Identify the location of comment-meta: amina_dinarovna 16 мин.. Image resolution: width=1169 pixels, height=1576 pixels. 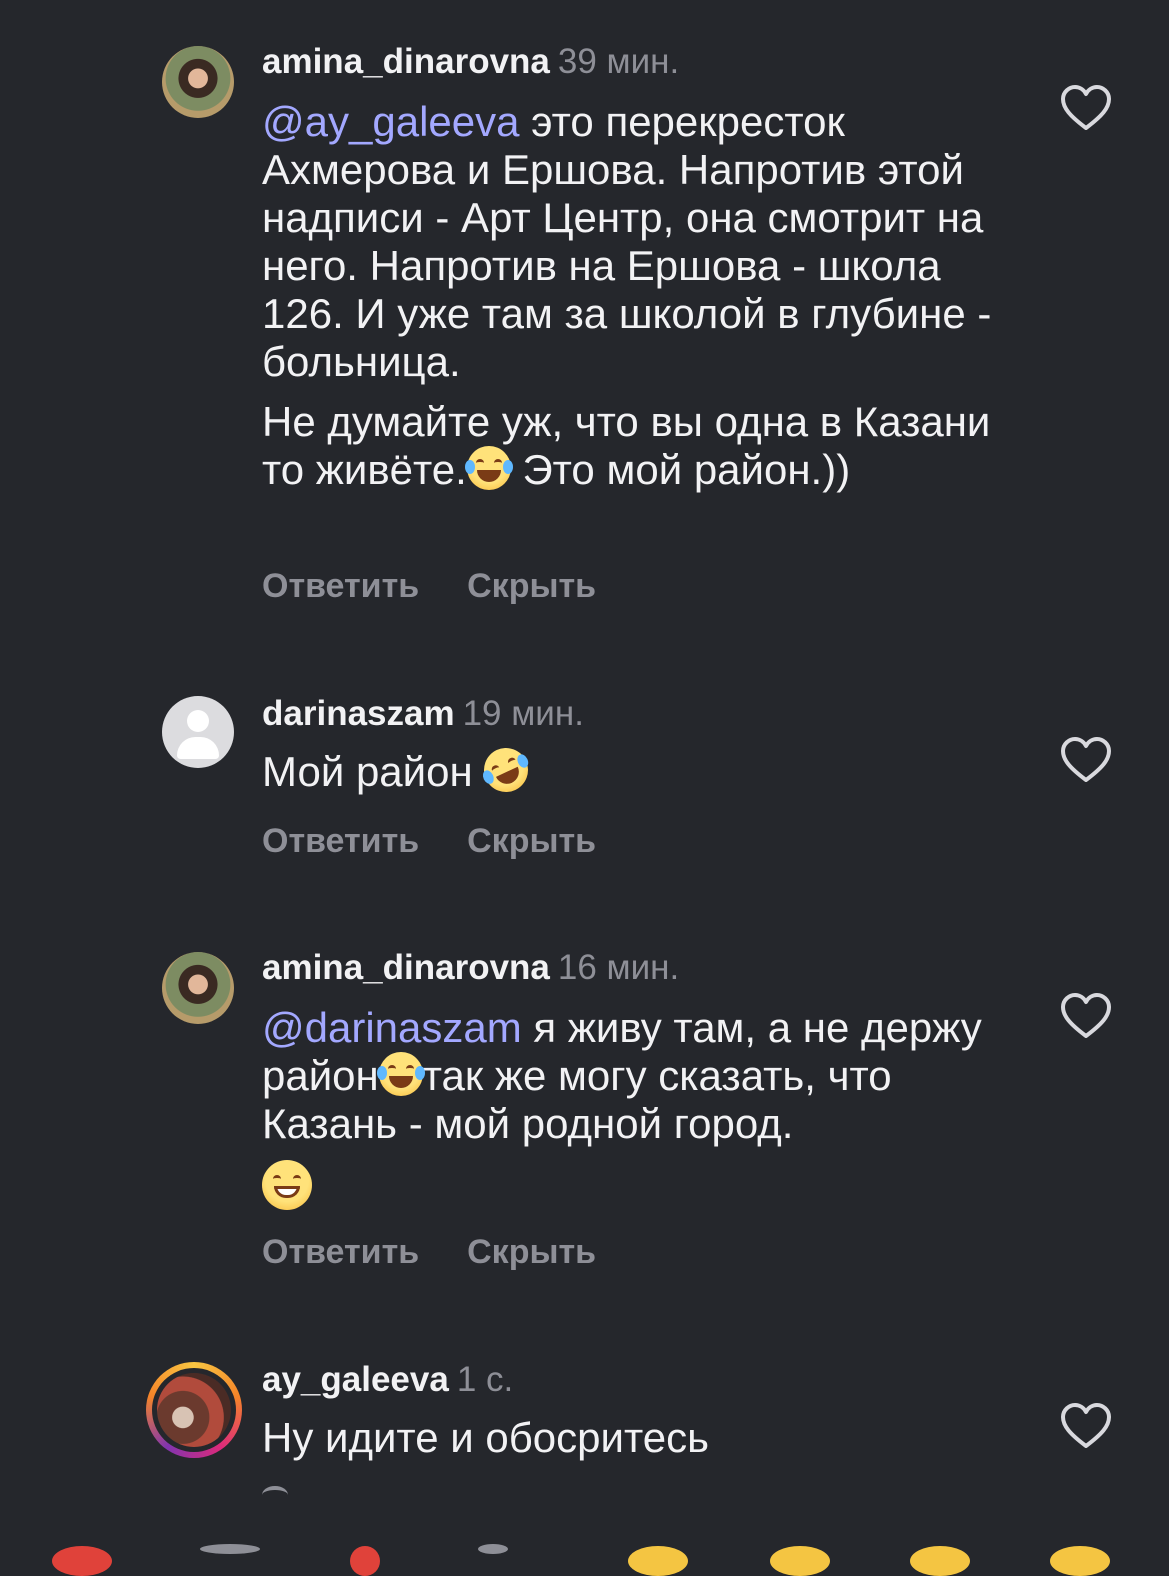
(470, 968).